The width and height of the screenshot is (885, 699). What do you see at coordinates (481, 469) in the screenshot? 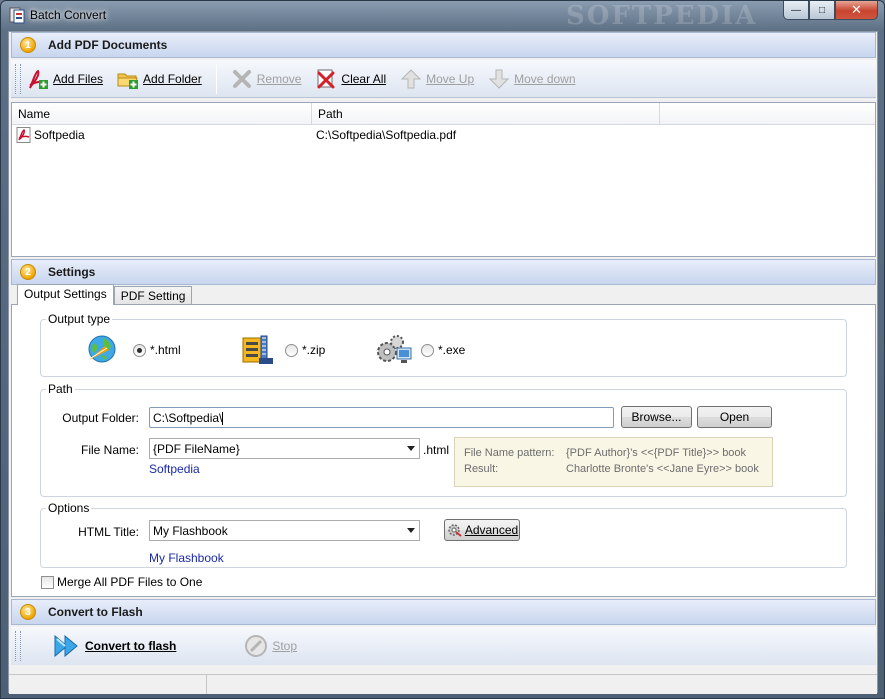
I see `result-label: Result:` at bounding box center [481, 469].